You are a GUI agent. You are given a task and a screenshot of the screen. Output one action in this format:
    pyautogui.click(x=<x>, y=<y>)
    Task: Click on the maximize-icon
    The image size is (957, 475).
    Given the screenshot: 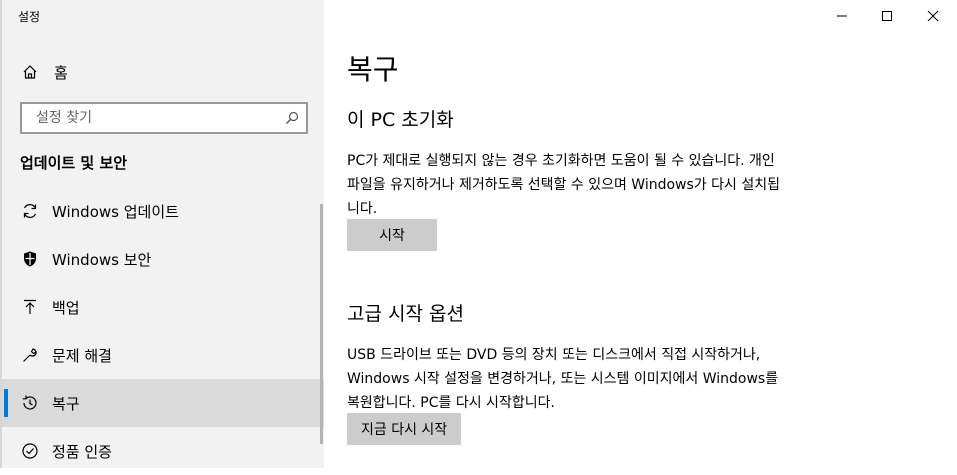 What is the action you would take?
    pyautogui.click(x=887, y=16)
    